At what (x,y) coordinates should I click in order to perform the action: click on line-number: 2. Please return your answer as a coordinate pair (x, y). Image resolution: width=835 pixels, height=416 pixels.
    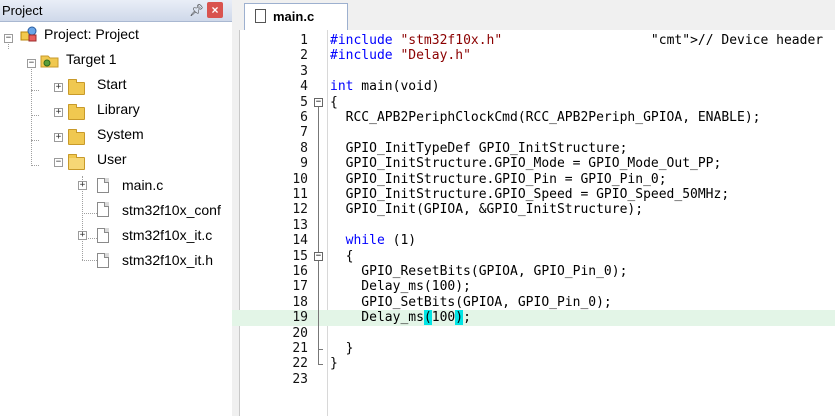
    Looking at the image, I should click on (304, 56).